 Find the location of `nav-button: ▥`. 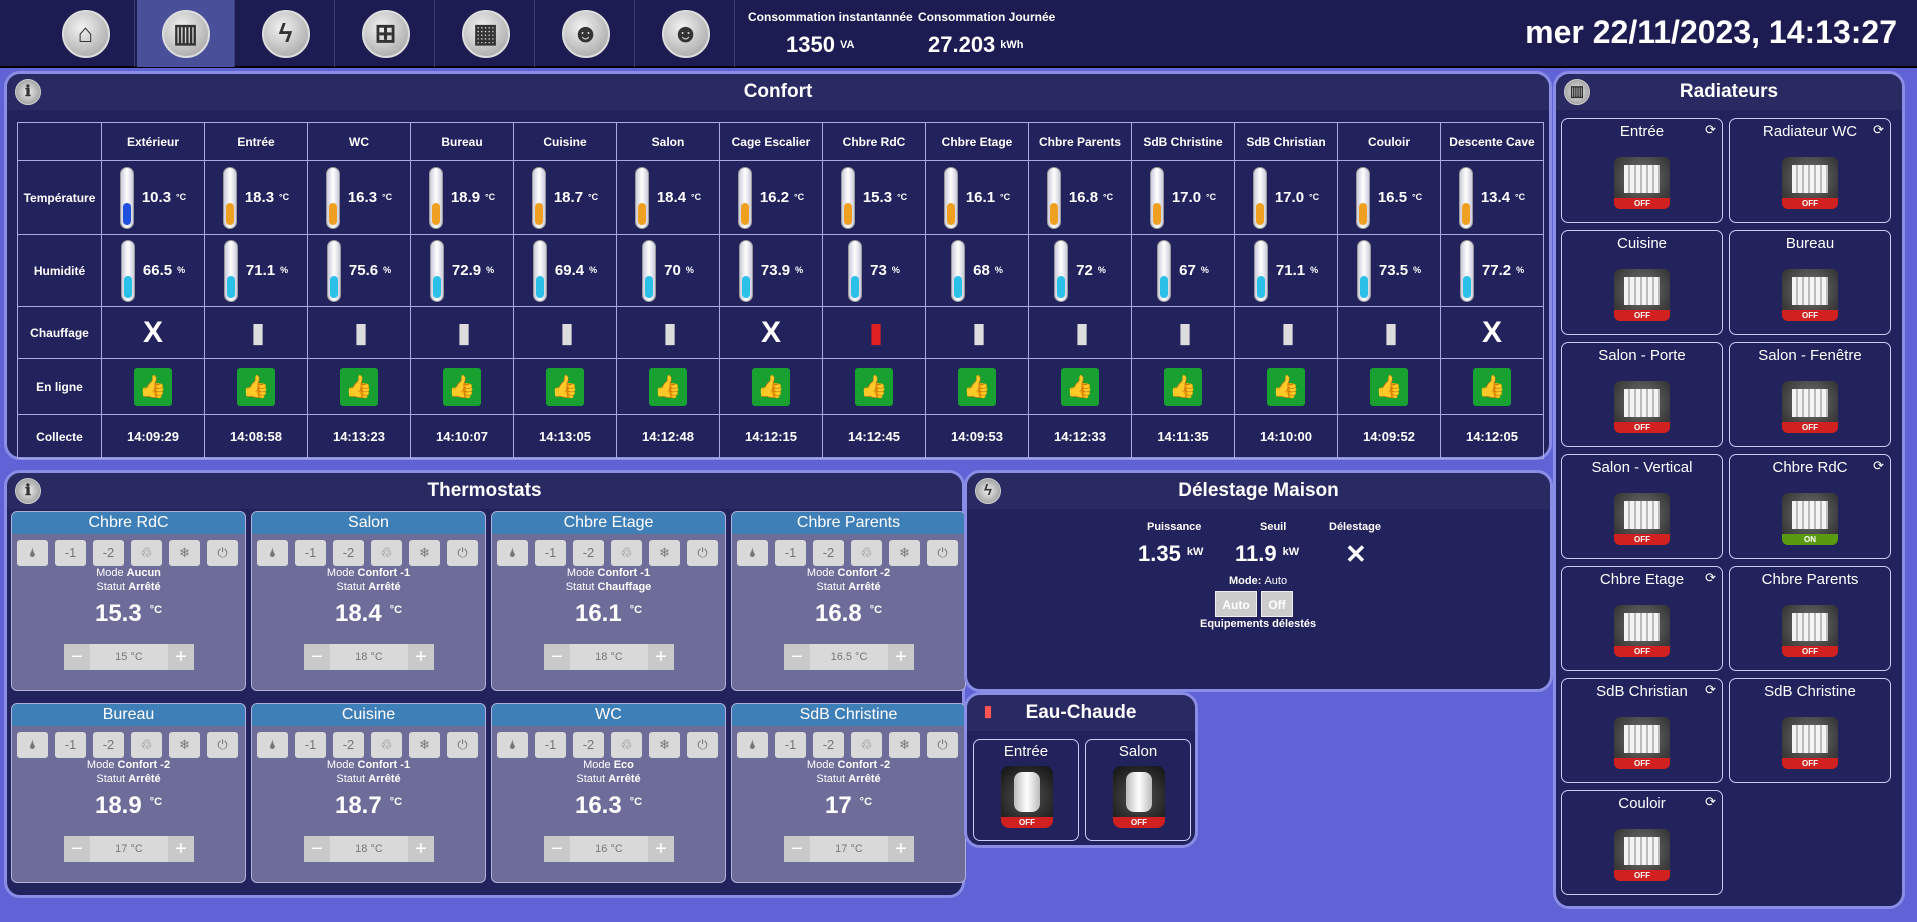

nav-button: ▥ is located at coordinates (186, 33).